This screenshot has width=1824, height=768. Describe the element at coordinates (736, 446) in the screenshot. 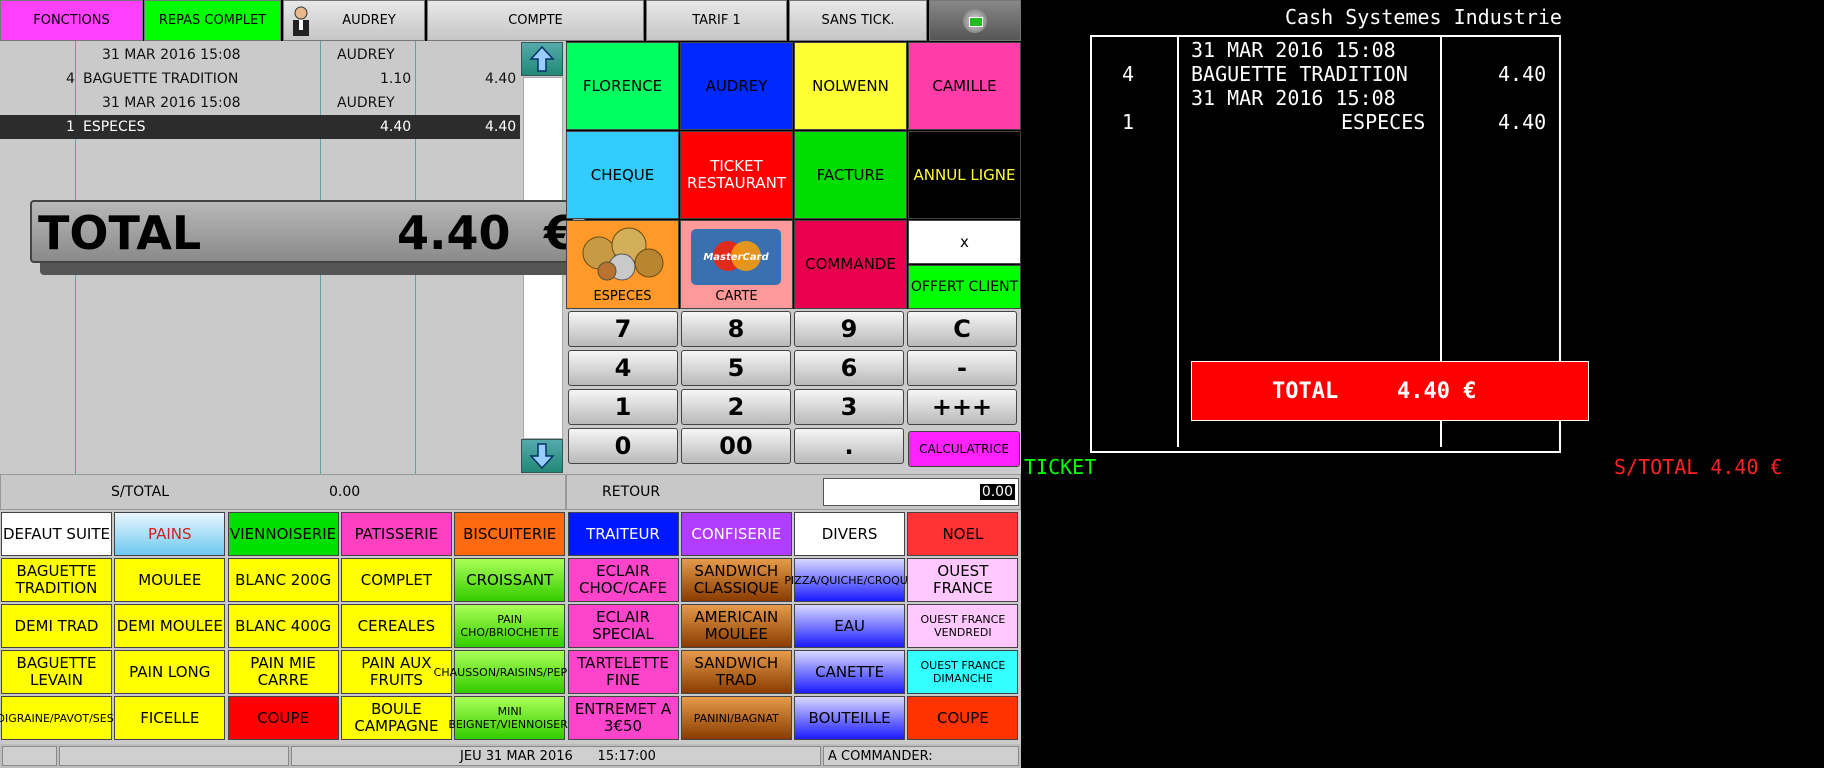

I see `numpad-key-00: 00` at that location.